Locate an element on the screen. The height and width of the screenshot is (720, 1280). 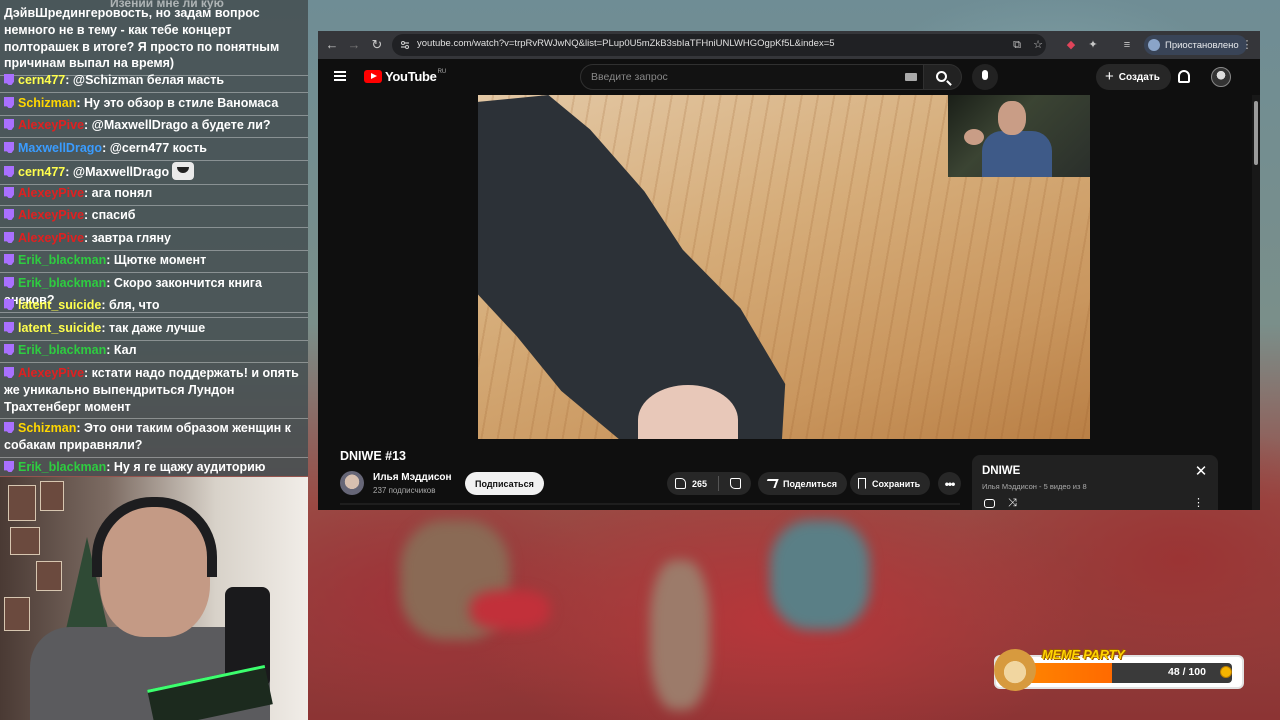
more-actions-button: ••• is located at coordinates (949, 483).